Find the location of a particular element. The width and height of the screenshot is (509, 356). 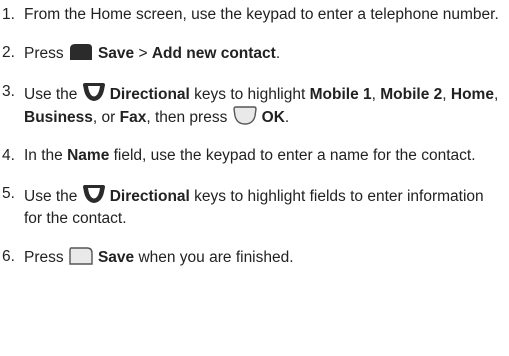

mobile-1-label: Mobile 1 is located at coordinates (340, 94).